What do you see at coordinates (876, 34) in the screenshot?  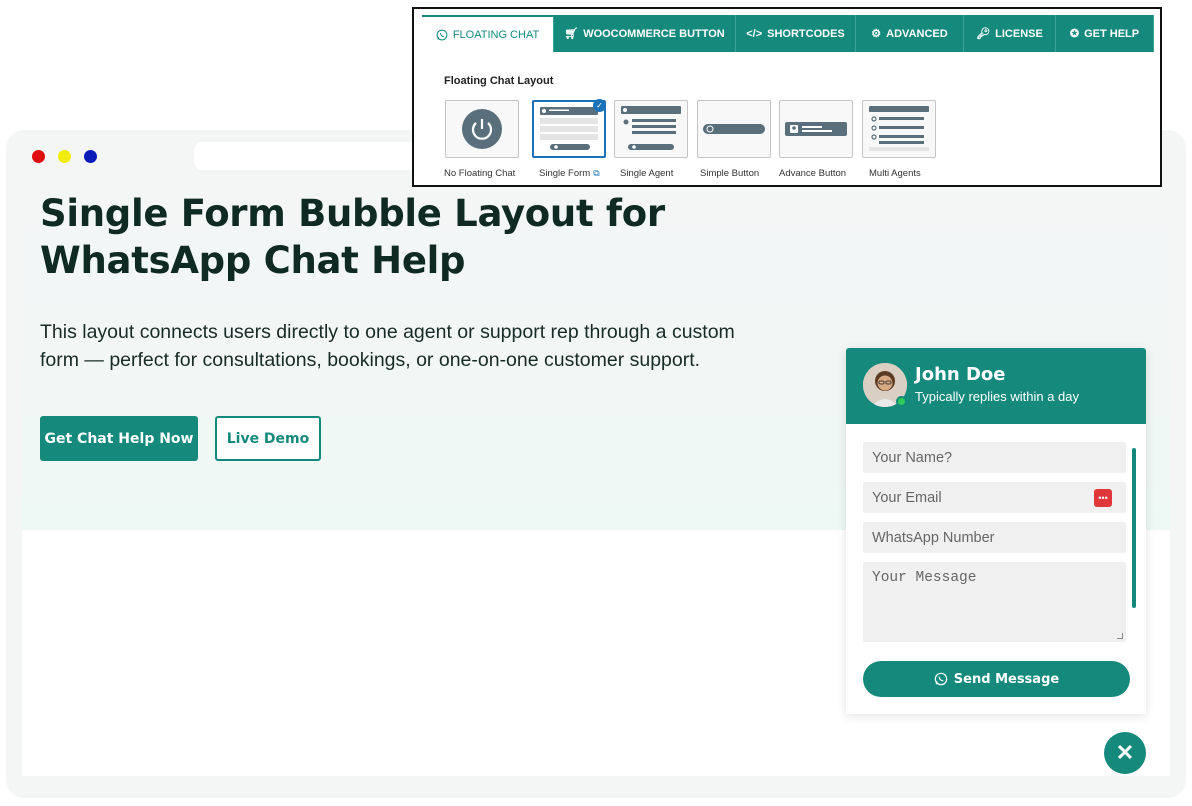 I see `gears-icon: ⚙` at bounding box center [876, 34].